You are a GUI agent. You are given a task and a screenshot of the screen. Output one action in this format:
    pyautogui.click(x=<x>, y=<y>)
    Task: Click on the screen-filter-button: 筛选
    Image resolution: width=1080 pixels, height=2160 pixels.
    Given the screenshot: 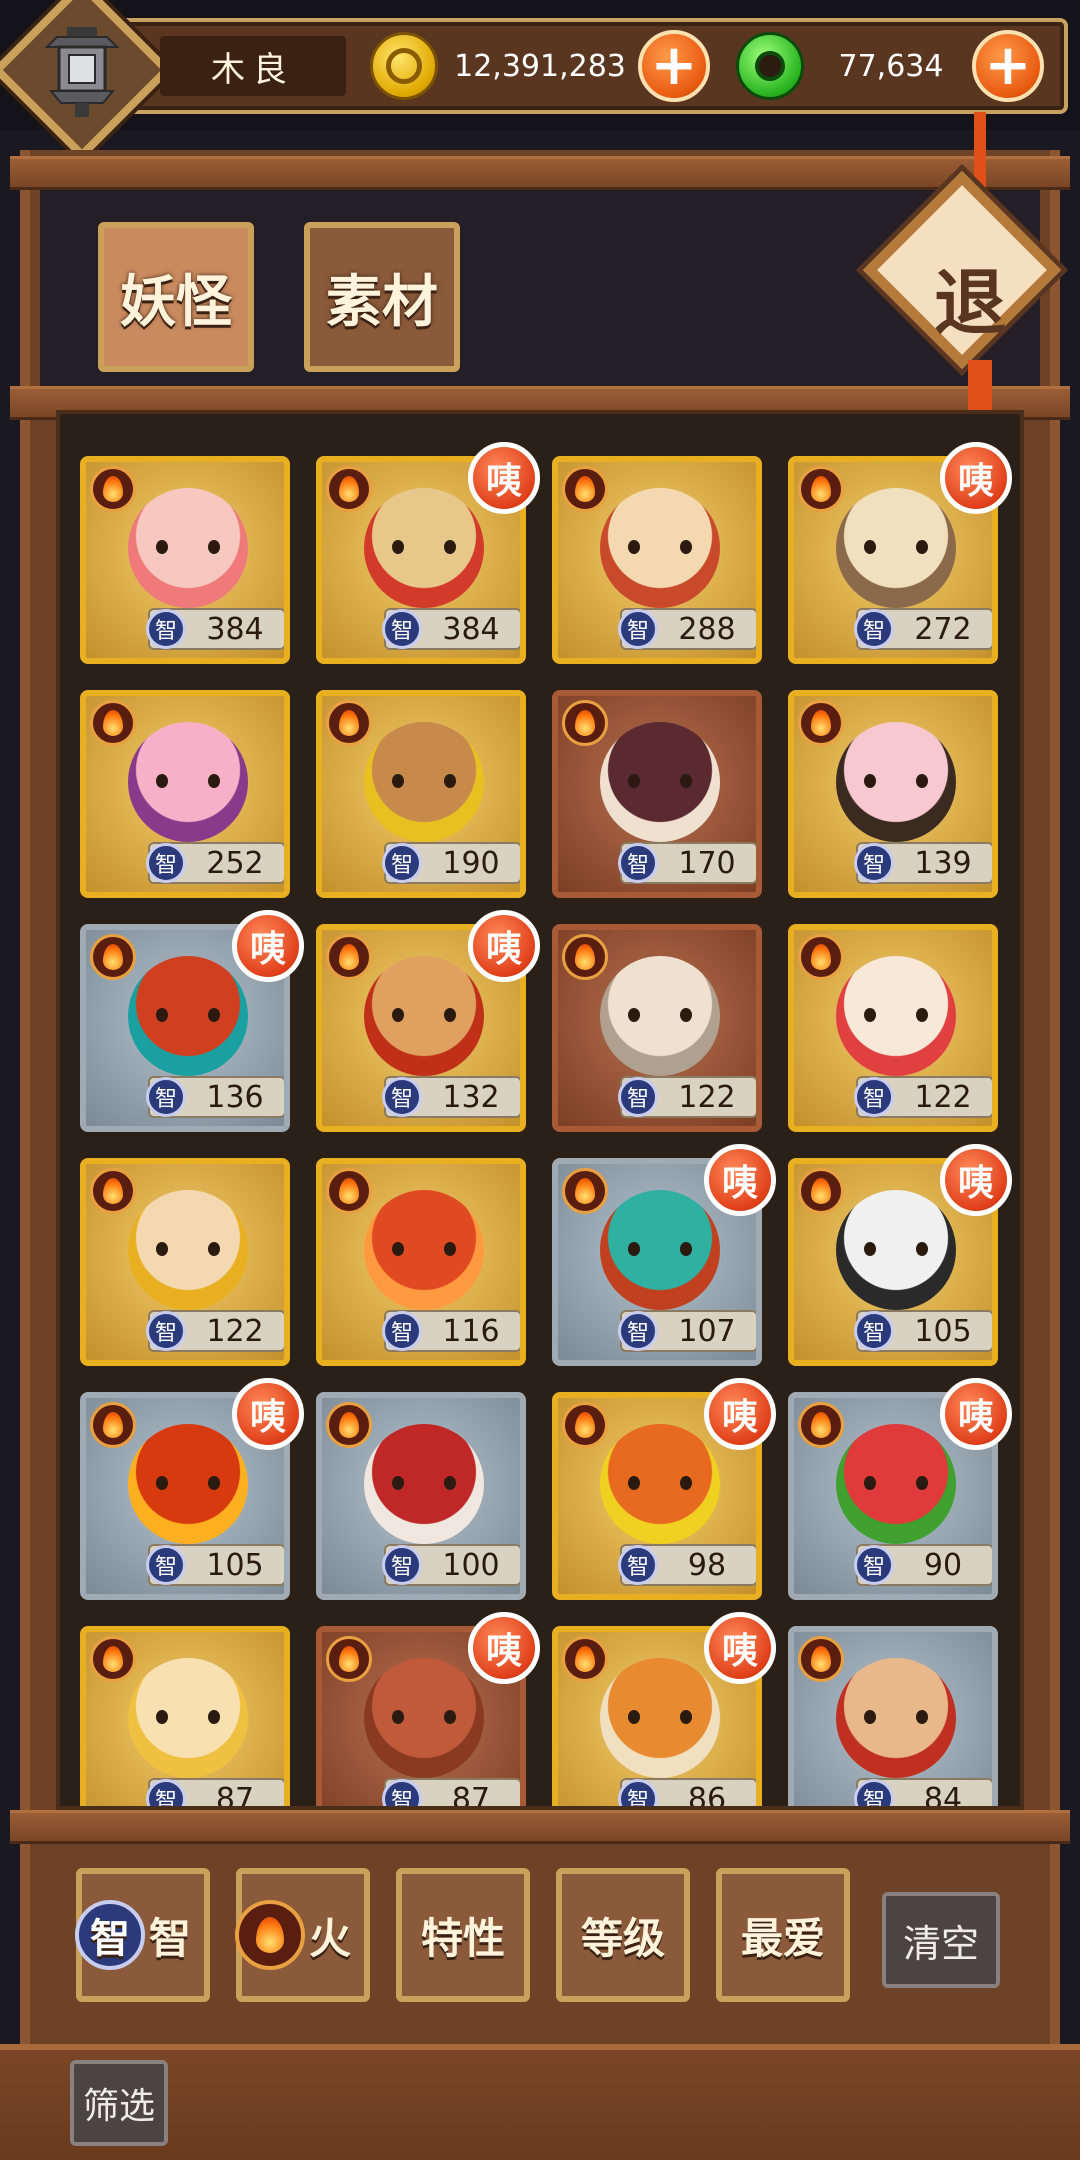 What is the action you would take?
    pyautogui.click(x=119, y=2103)
    